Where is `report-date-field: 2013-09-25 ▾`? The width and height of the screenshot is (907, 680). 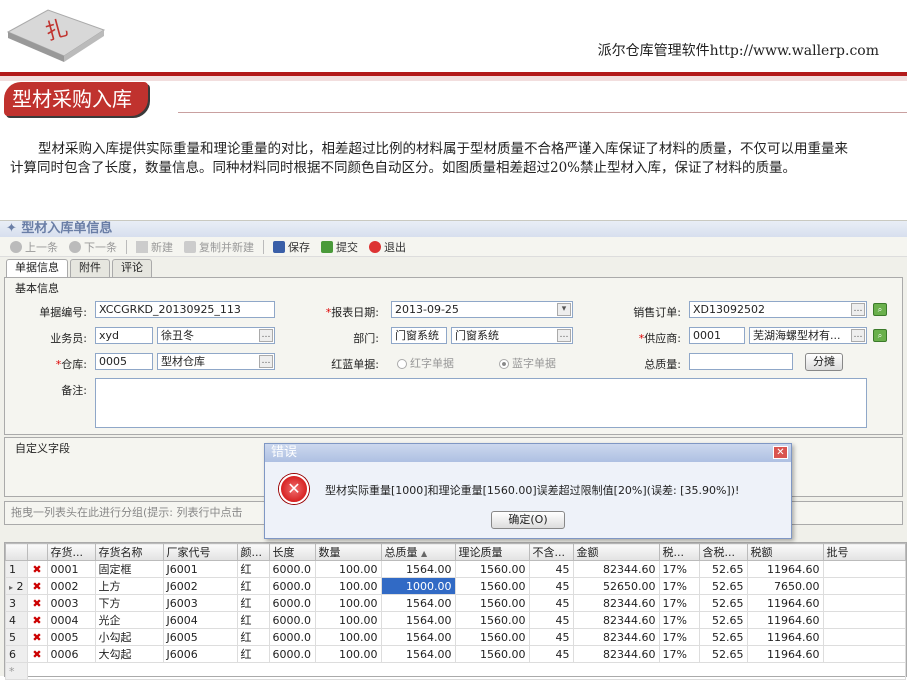
report-date-field: 2013-09-25 ▾ is located at coordinates (482, 309).